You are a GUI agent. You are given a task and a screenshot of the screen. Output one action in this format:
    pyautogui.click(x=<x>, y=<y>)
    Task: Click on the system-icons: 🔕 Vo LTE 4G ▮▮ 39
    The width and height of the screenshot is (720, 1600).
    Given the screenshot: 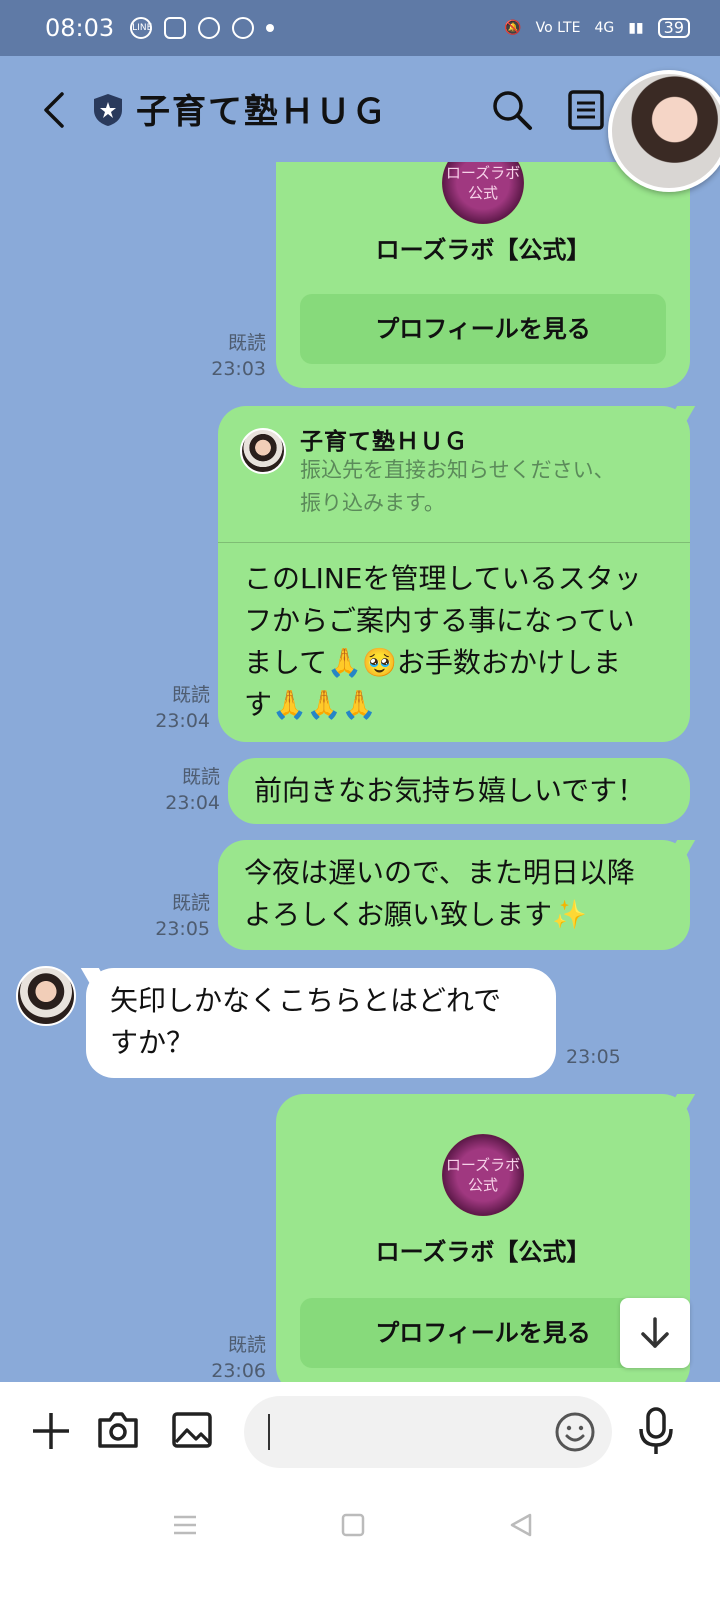 What is the action you would take?
    pyautogui.click(x=597, y=28)
    